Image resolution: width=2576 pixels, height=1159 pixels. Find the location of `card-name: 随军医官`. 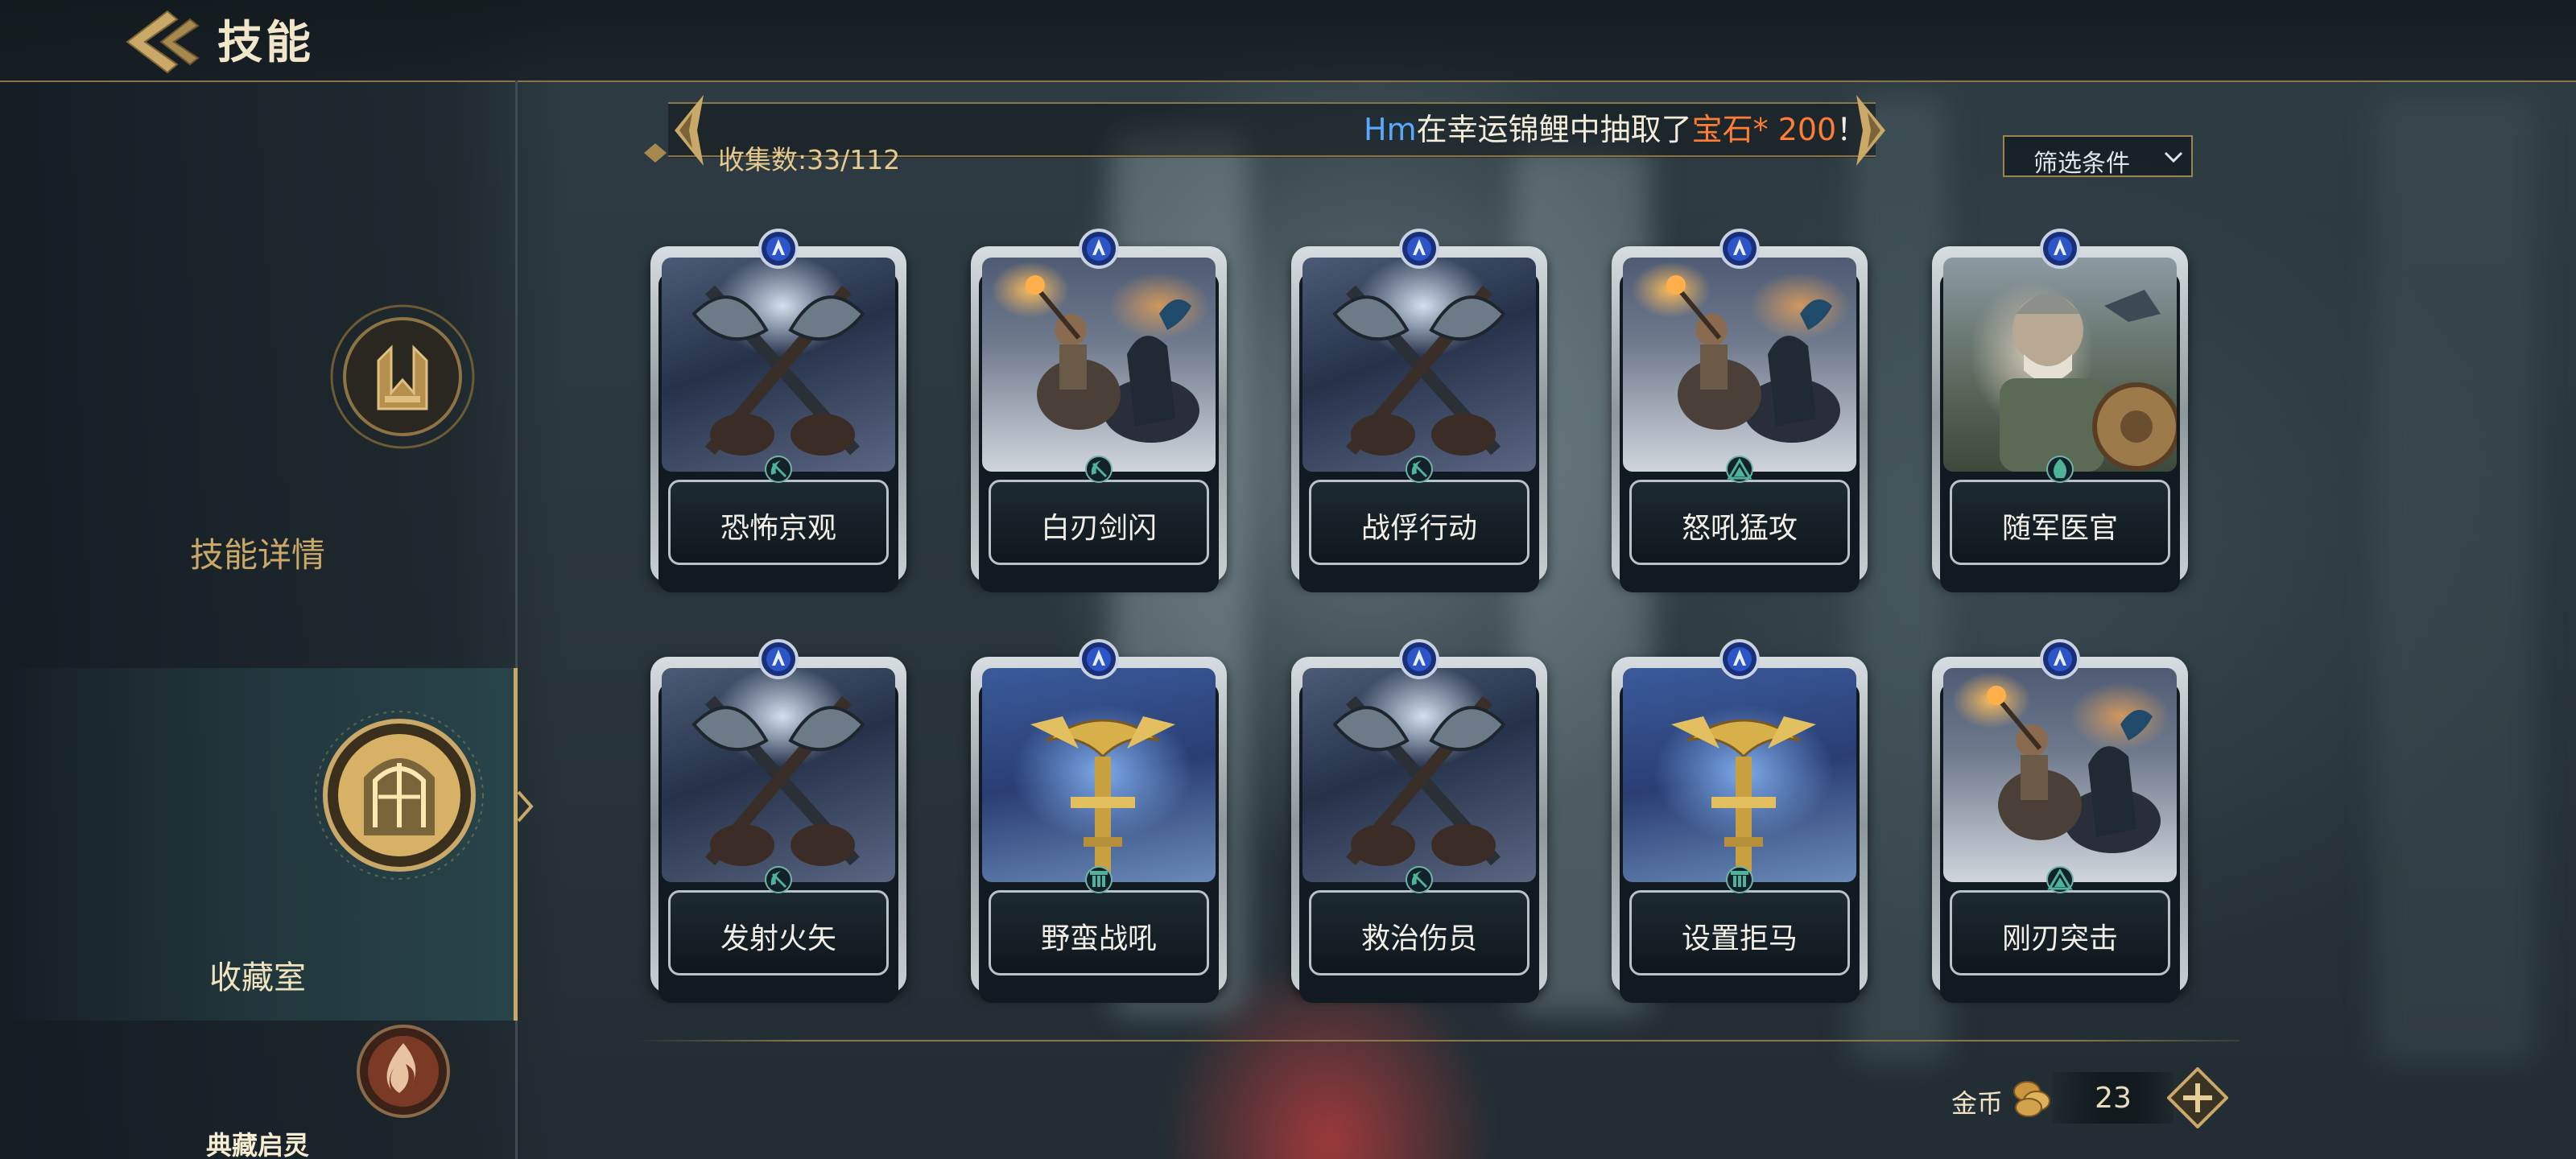

card-name: 随军医官 is located at coordinates (2059, 528).